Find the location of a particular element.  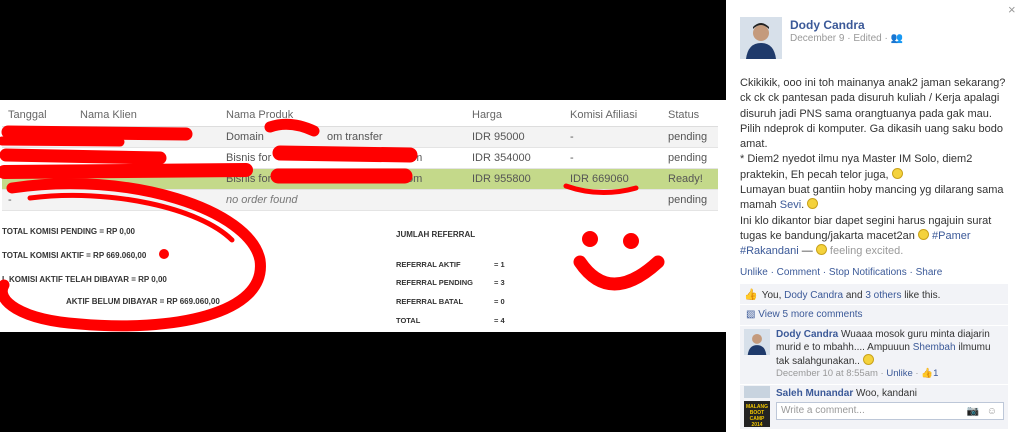

view-more-comments: ▧ View 5 more comments is located at coordinates (874, 315).